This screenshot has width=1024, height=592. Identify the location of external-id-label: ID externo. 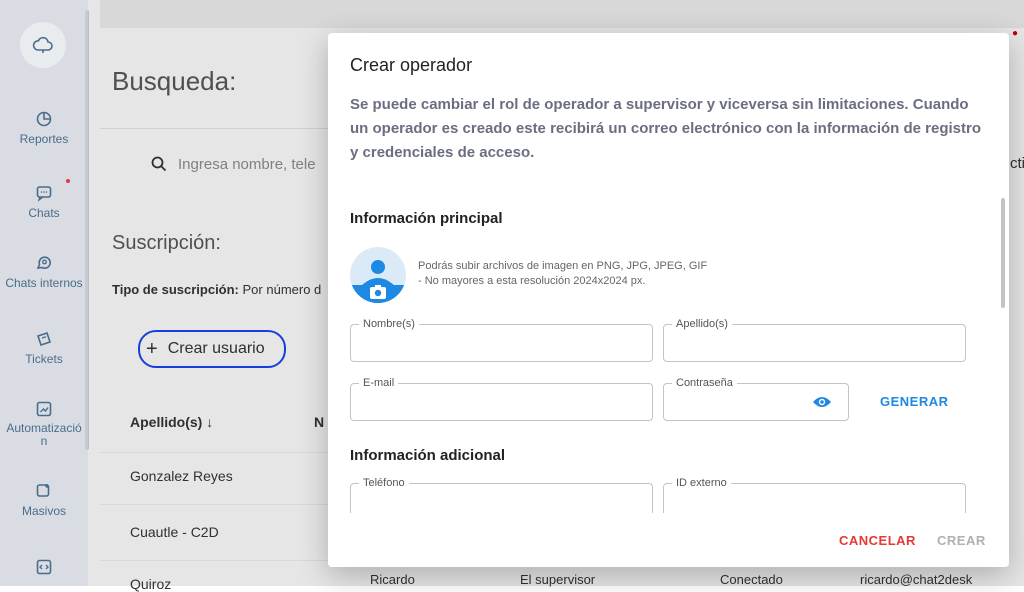
(701, 483).